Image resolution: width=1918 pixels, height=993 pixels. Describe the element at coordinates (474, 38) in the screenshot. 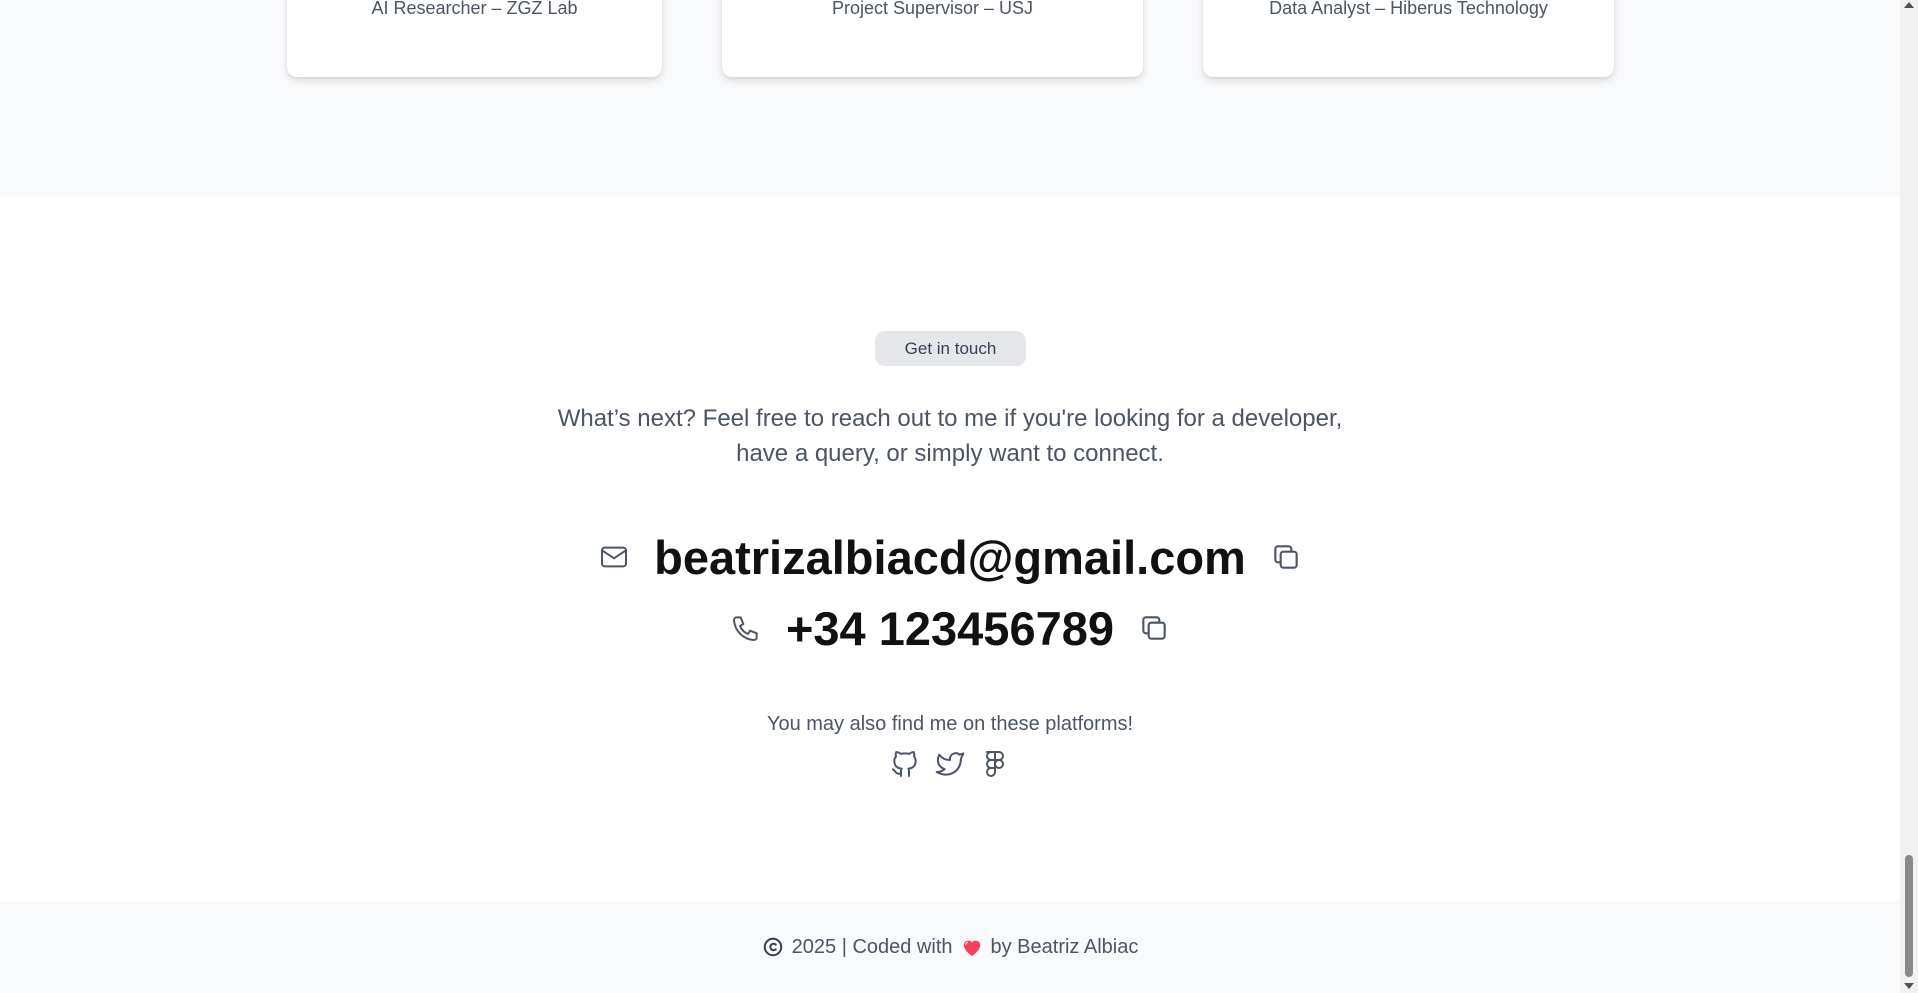

I see `experience-card: AI Researcher – ZGZ Lab` at that location.